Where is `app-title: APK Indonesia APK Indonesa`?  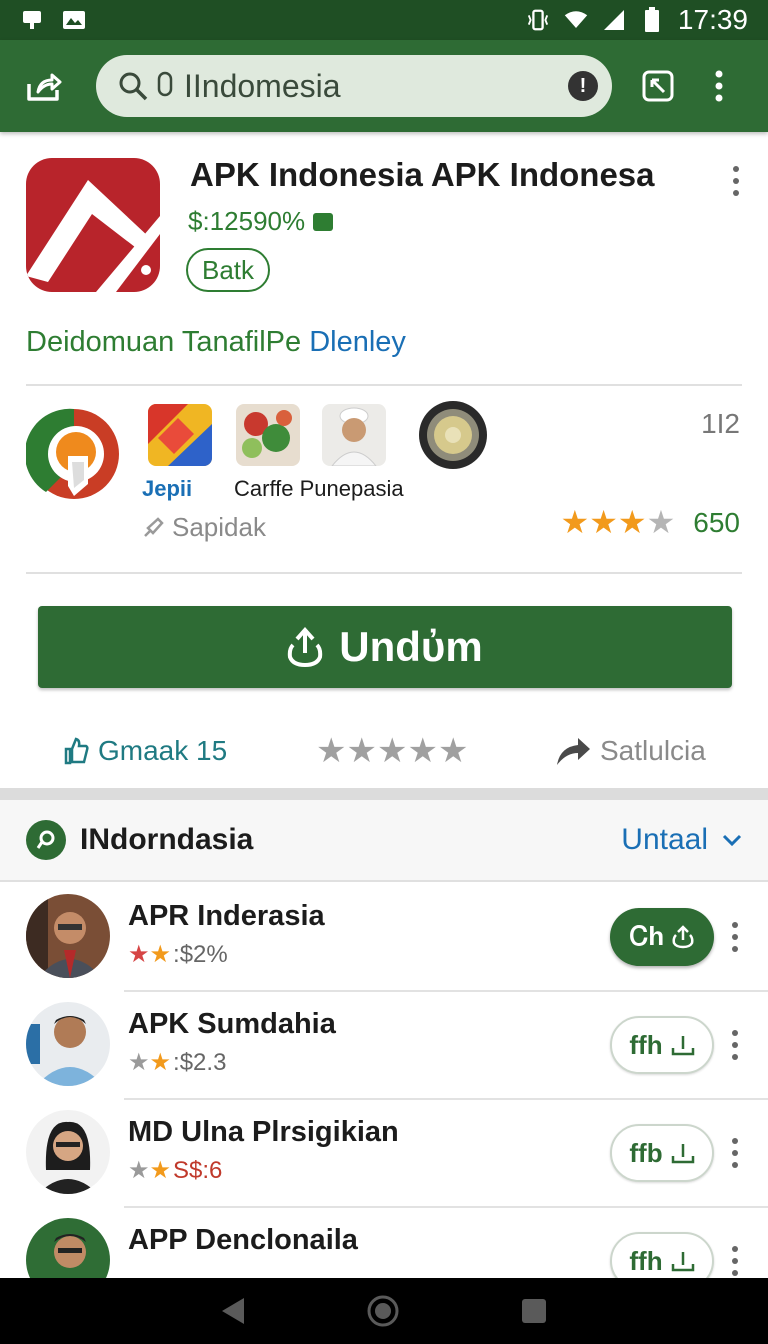
app-title: APK Indonesia APK Indonesa is located at coordinates (422, 174).